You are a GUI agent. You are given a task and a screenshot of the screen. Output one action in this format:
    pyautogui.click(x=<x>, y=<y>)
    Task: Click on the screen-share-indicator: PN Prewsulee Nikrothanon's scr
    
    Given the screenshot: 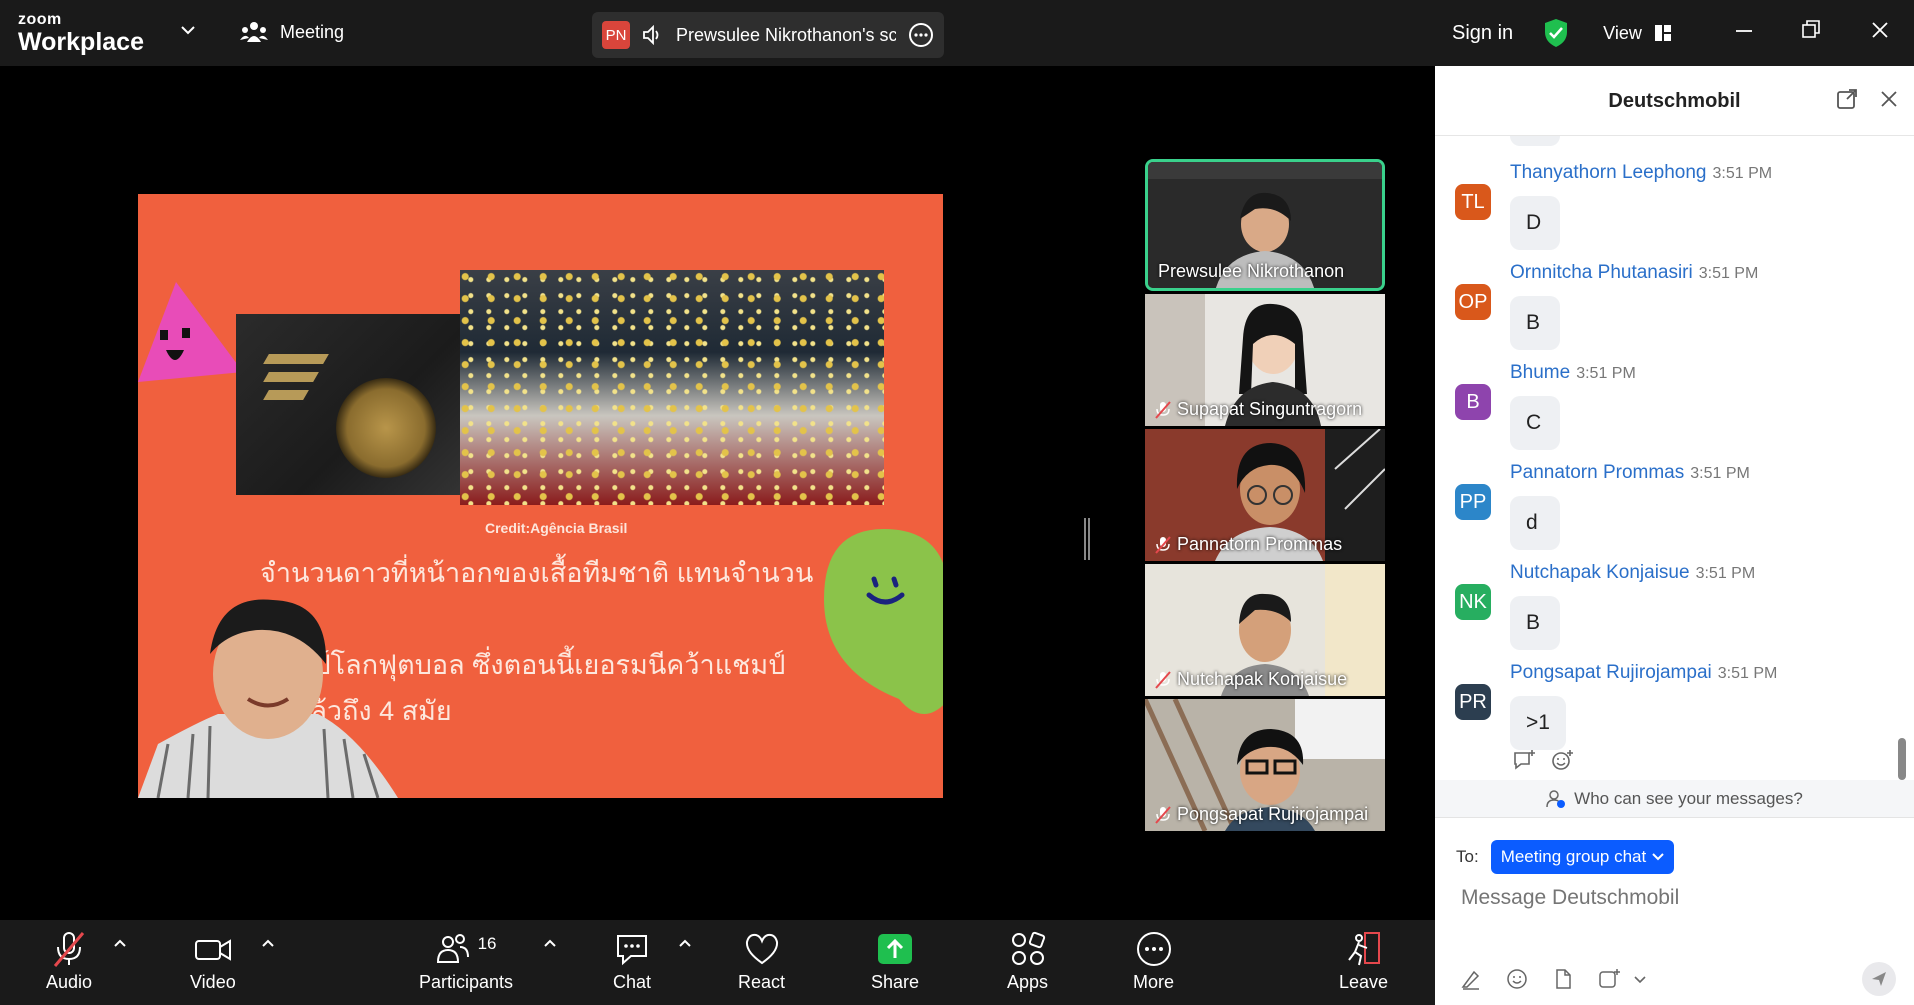 What is the action you would take?
    pyautogui.click(x=768, y=35)
    